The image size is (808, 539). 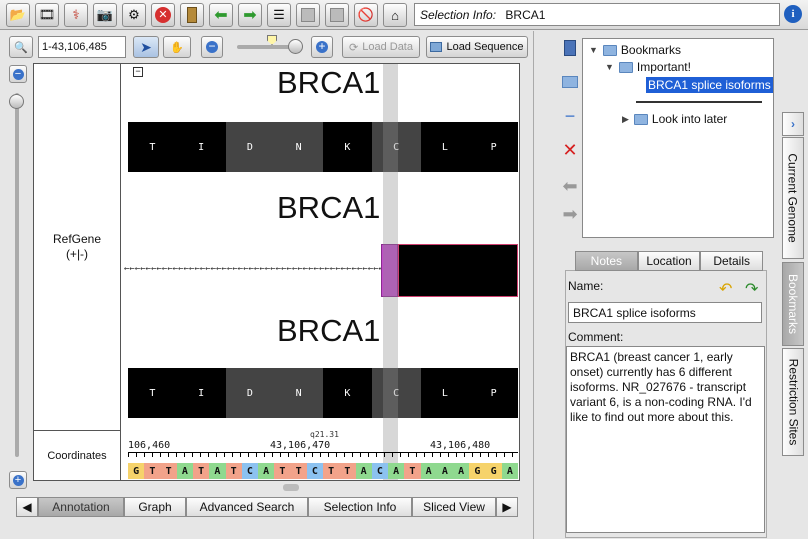 What do you see at coordinates (793, 14) in the screenshot?
I see `info-icon: i` at bounding box center [793, 14].